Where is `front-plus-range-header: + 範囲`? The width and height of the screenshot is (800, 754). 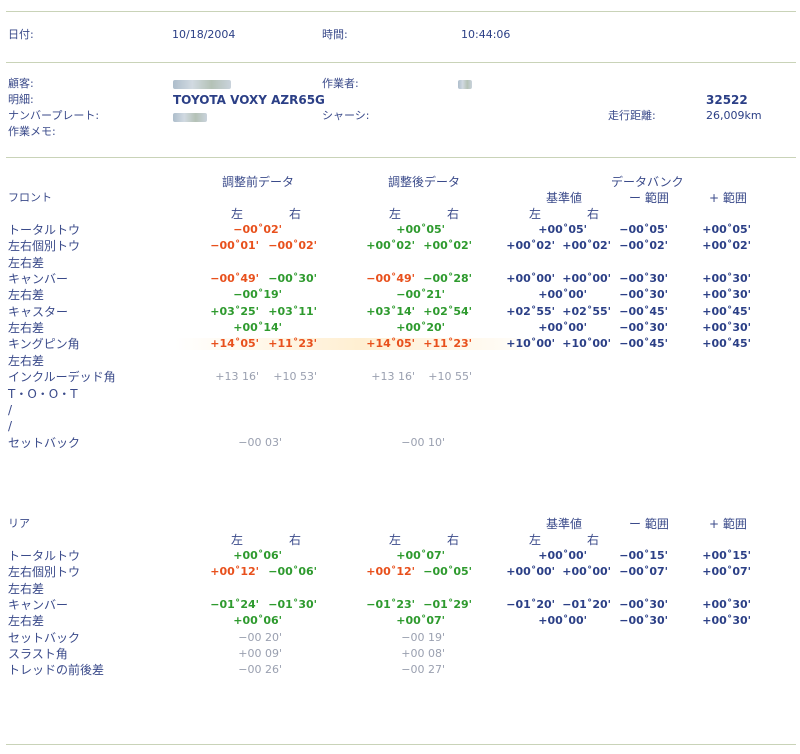 front-plus-range-header: + 範囲 is located at coordinates (728, 198).